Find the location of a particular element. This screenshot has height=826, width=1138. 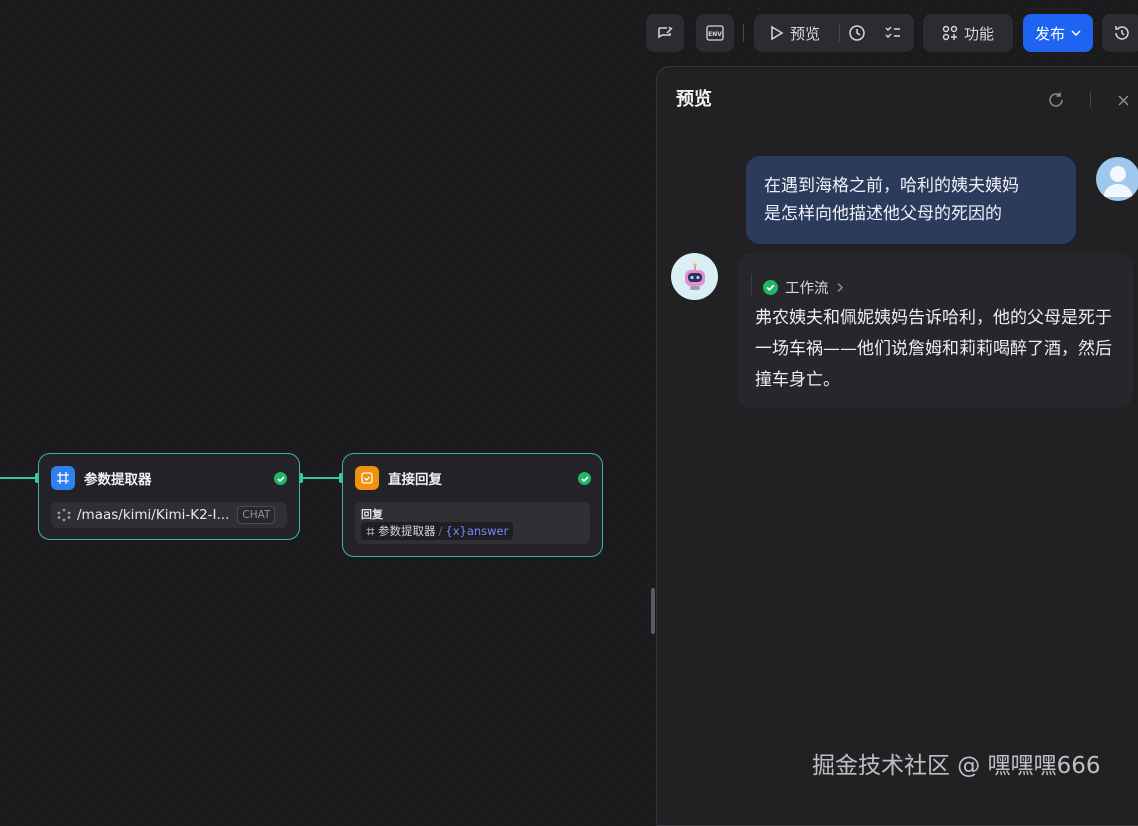

variable-name: {x}answer is located at coordinates (477, 531).